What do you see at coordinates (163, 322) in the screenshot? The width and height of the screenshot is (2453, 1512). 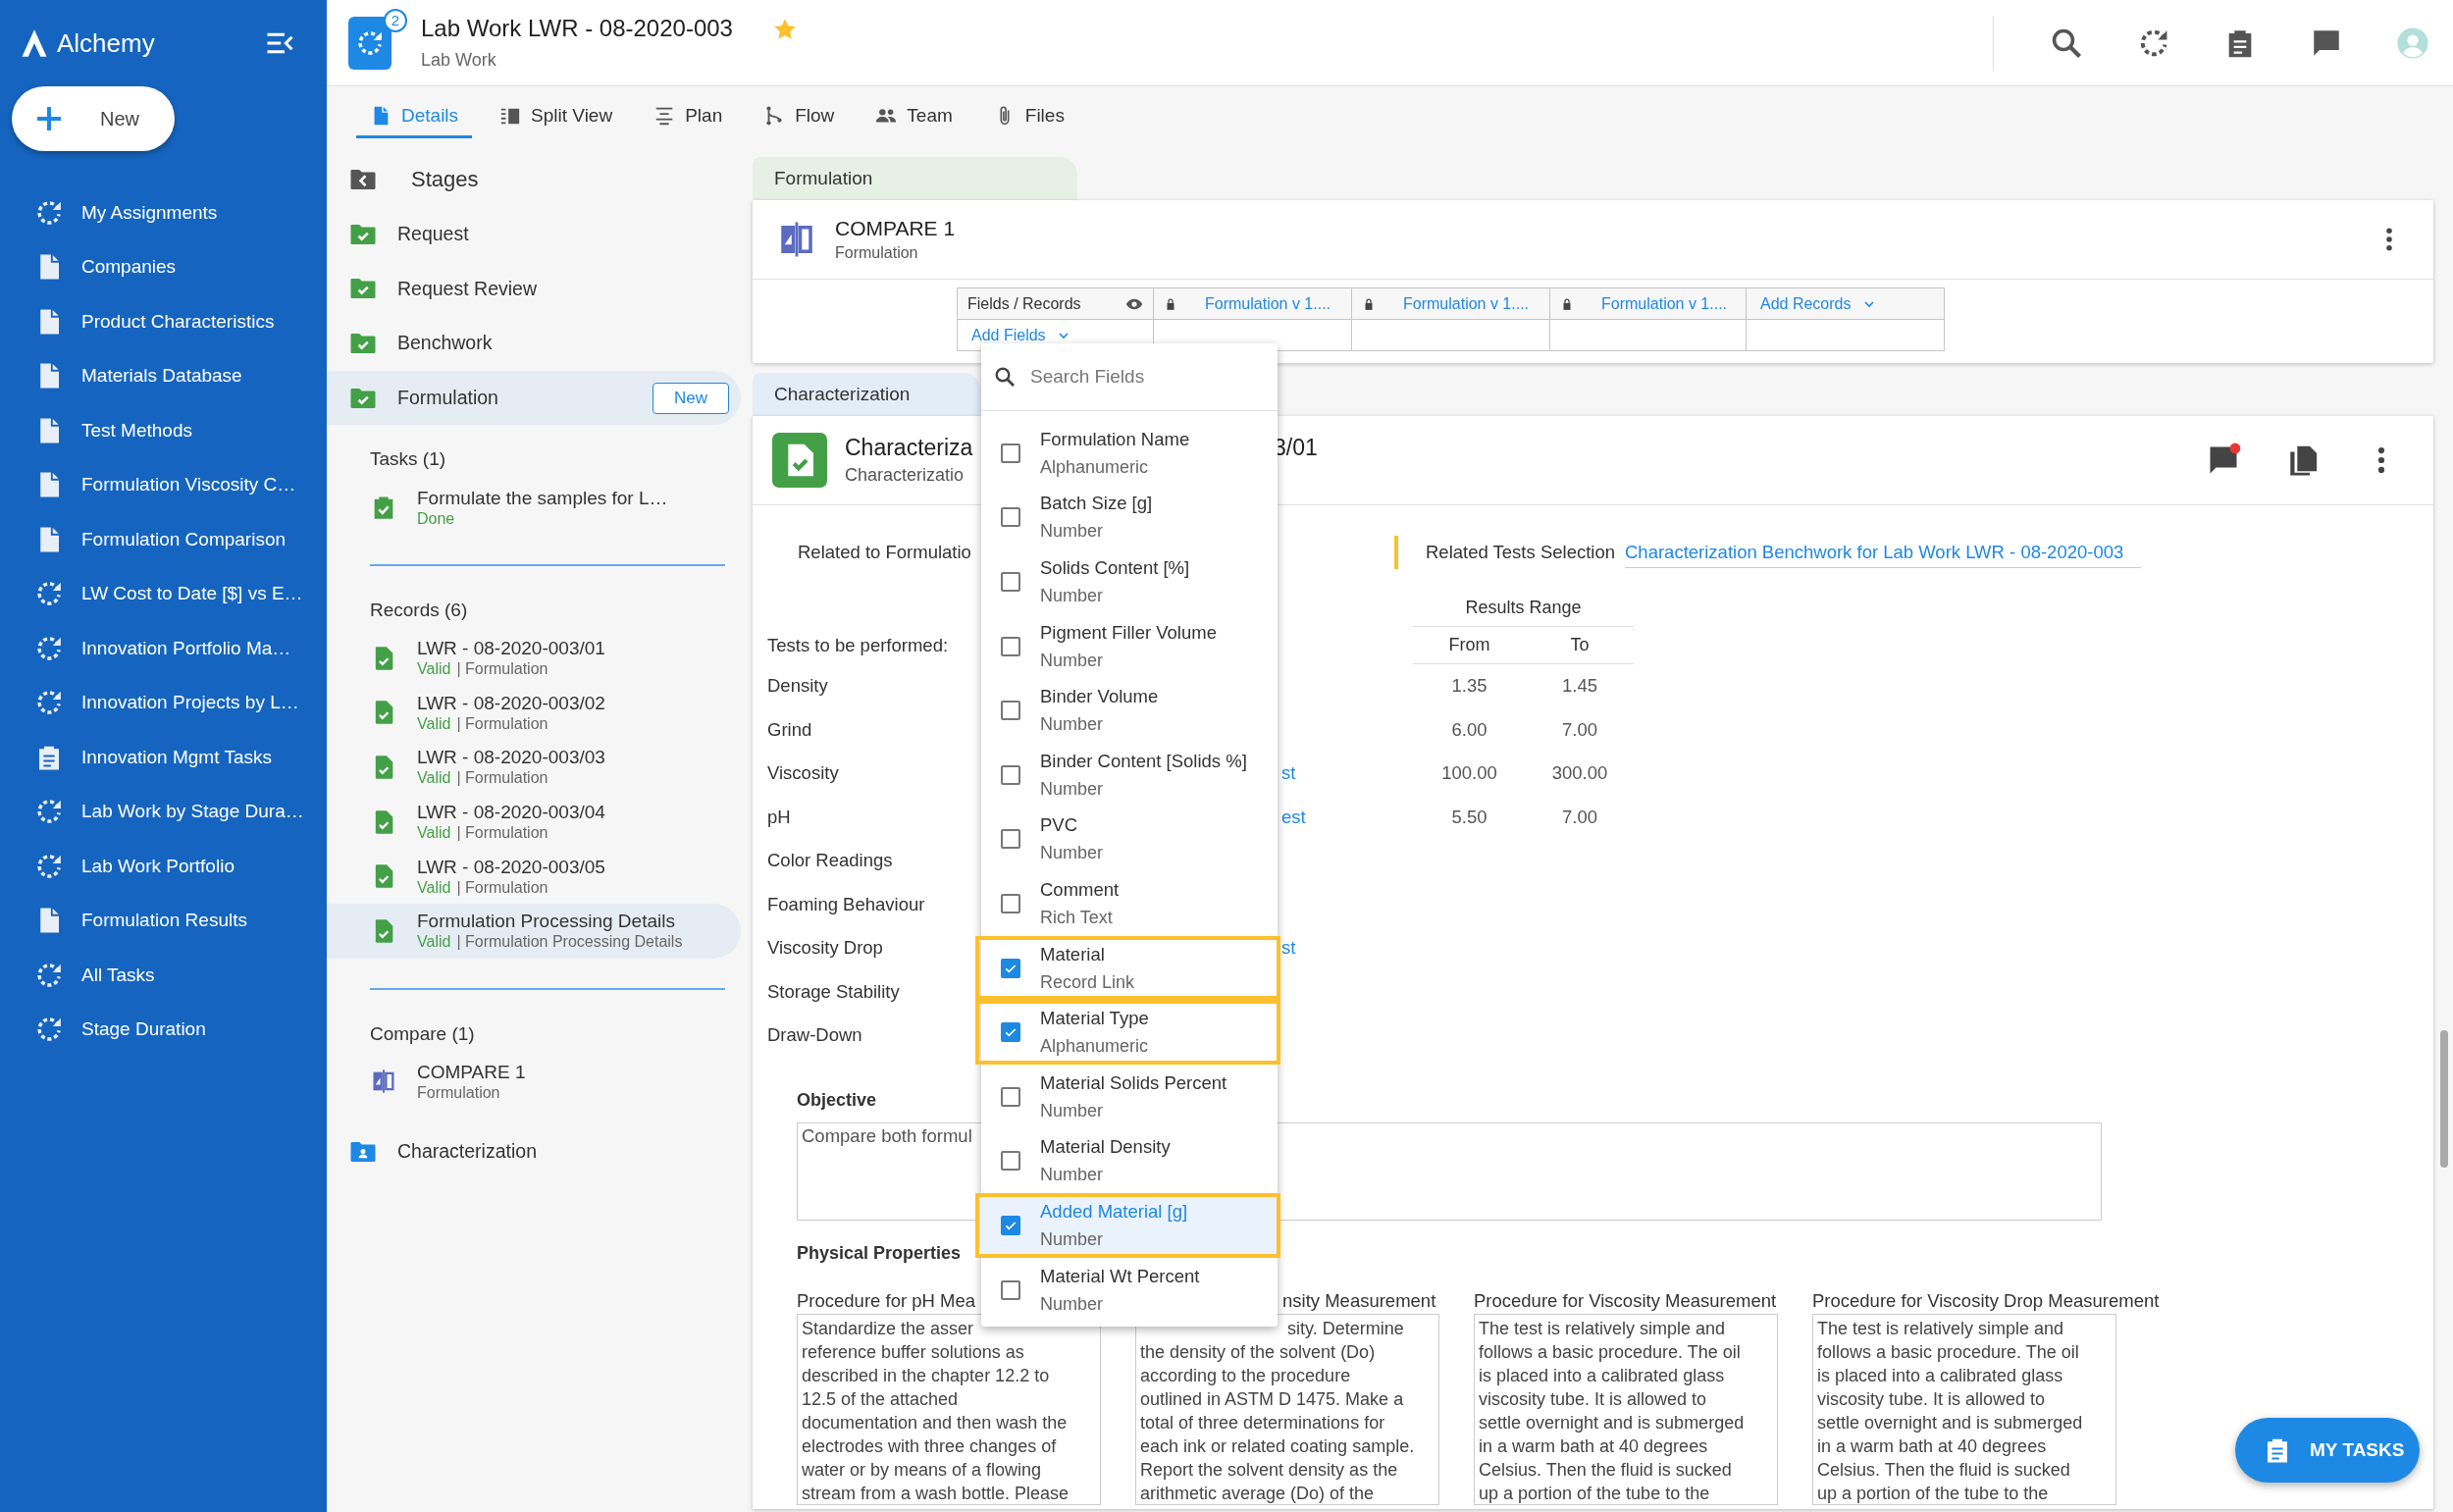 I see `sidebar-link: Product Characteristics` at bounding box center [163, 322].